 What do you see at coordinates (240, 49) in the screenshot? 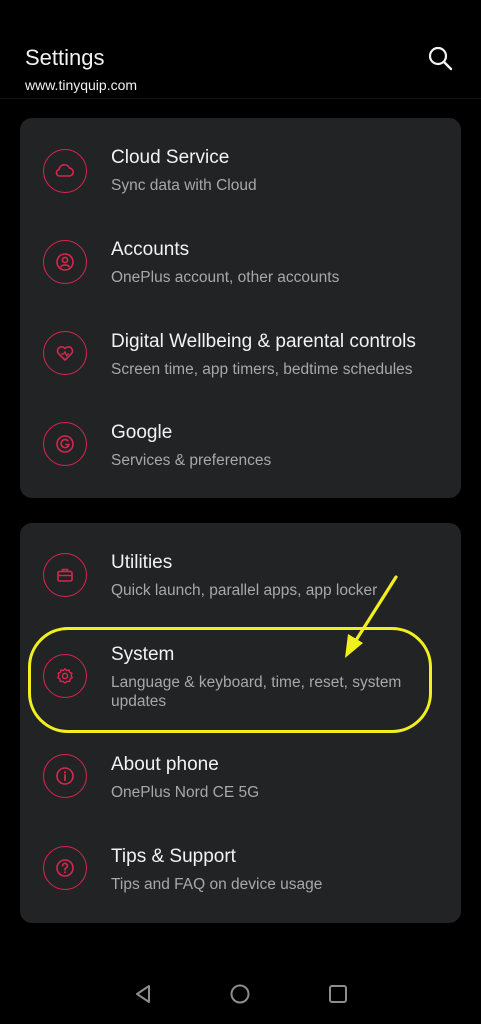
I see `app-header: Settings www.tinyquip.com` at bounding box center [240, 49].